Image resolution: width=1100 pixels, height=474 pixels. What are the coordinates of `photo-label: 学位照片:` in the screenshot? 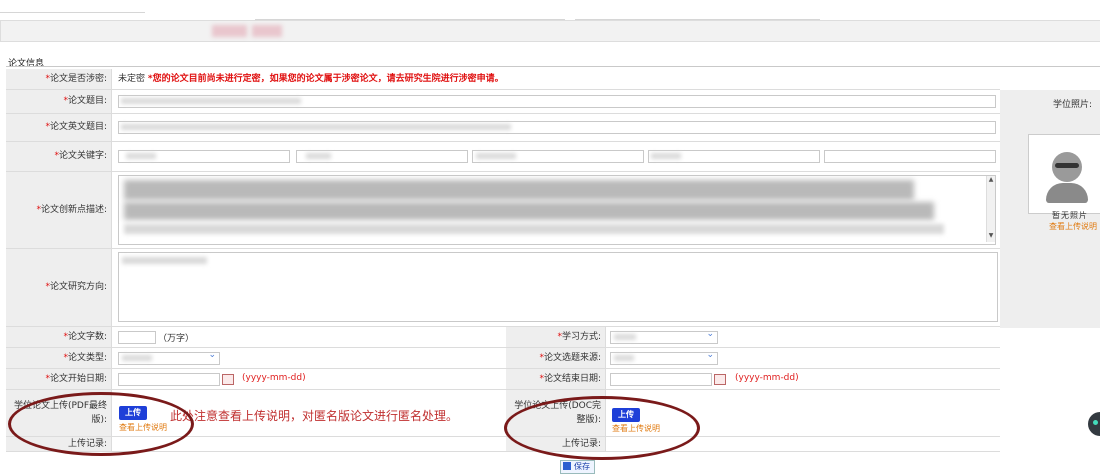 It's located at (1050, 105).